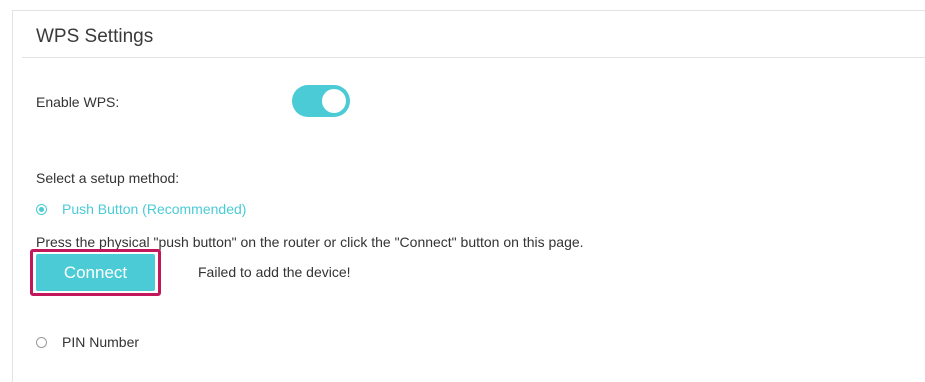  Describe the element at coordinates (334, 101) in the screenshot. I see `toggle-knob` at that location.